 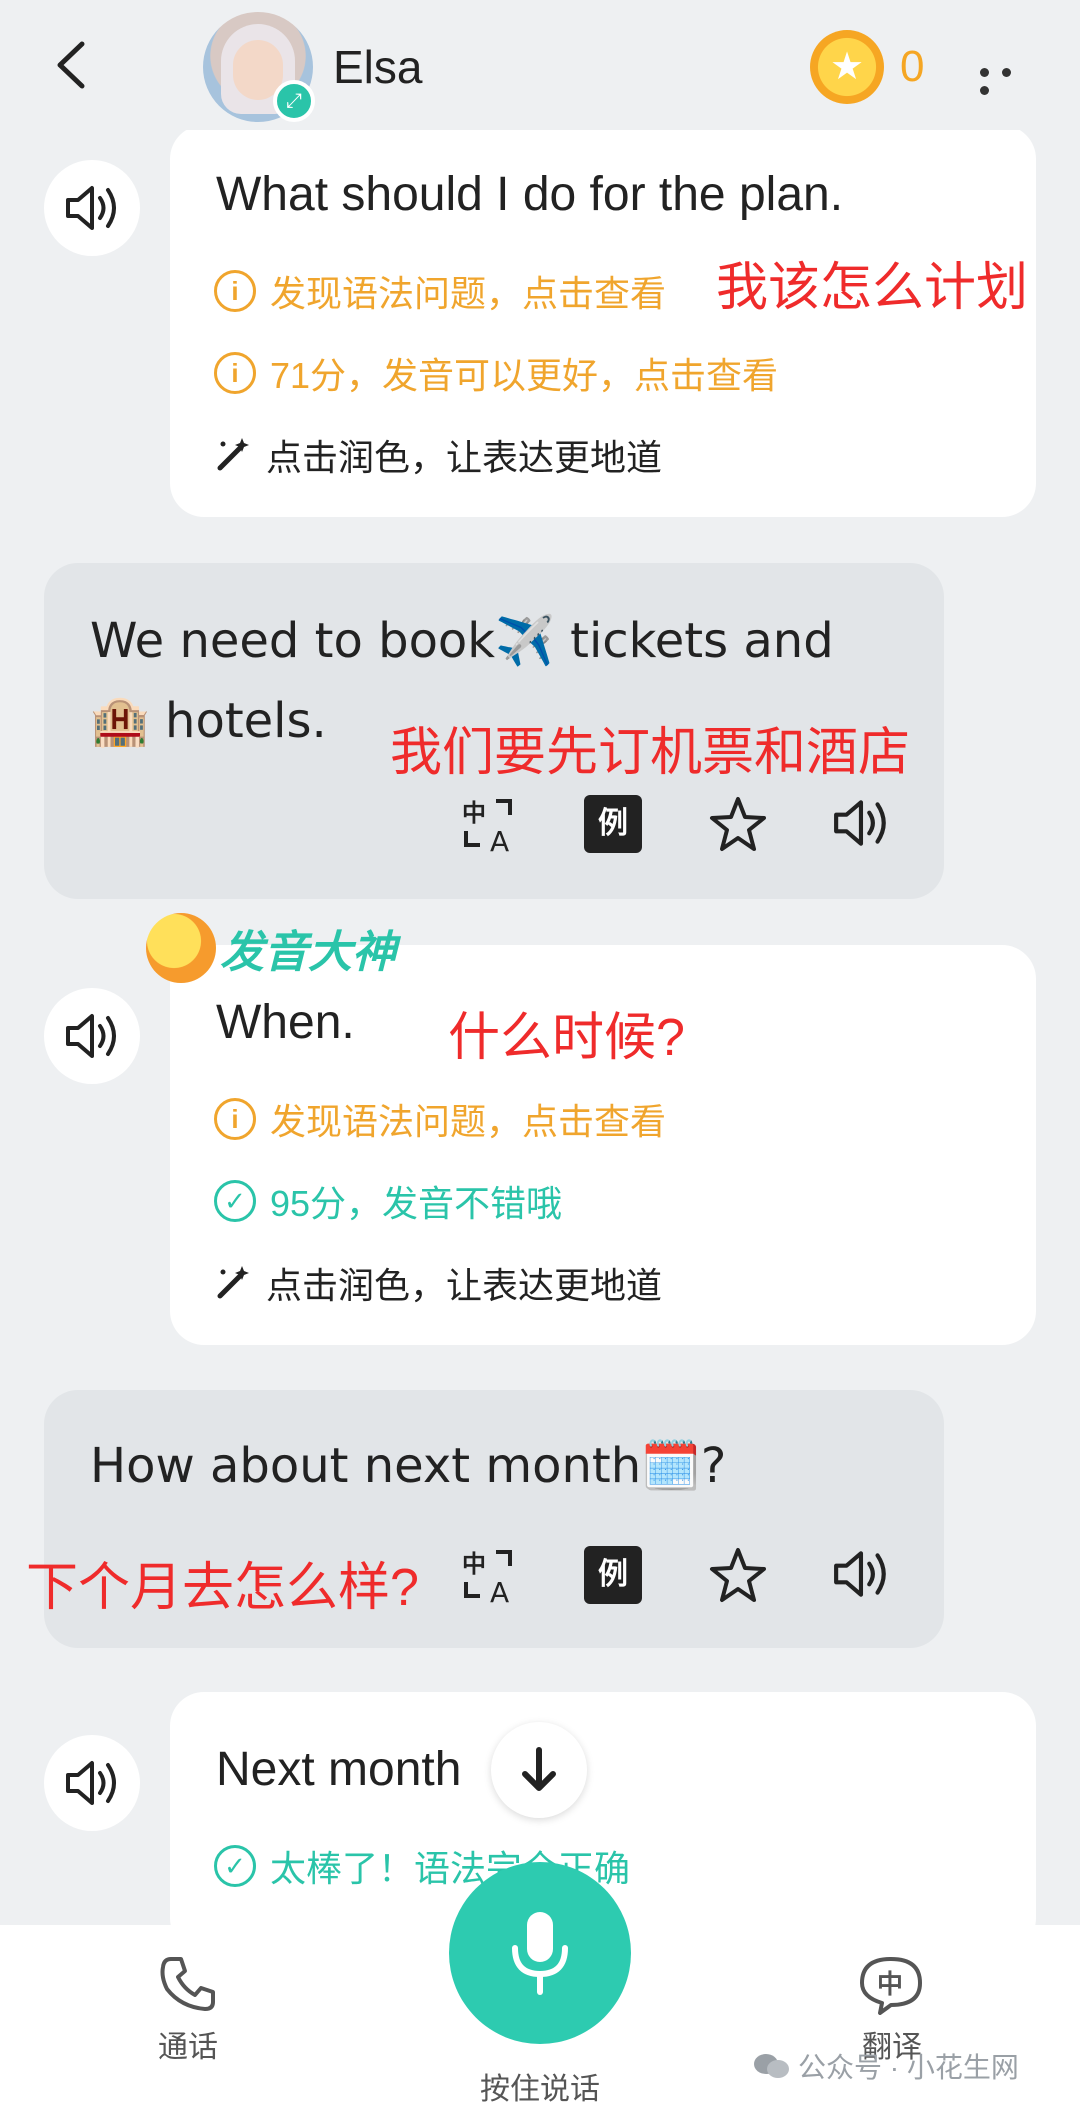 I want to click on chat-translate-icon: 中, so click(x=891, y=1986).